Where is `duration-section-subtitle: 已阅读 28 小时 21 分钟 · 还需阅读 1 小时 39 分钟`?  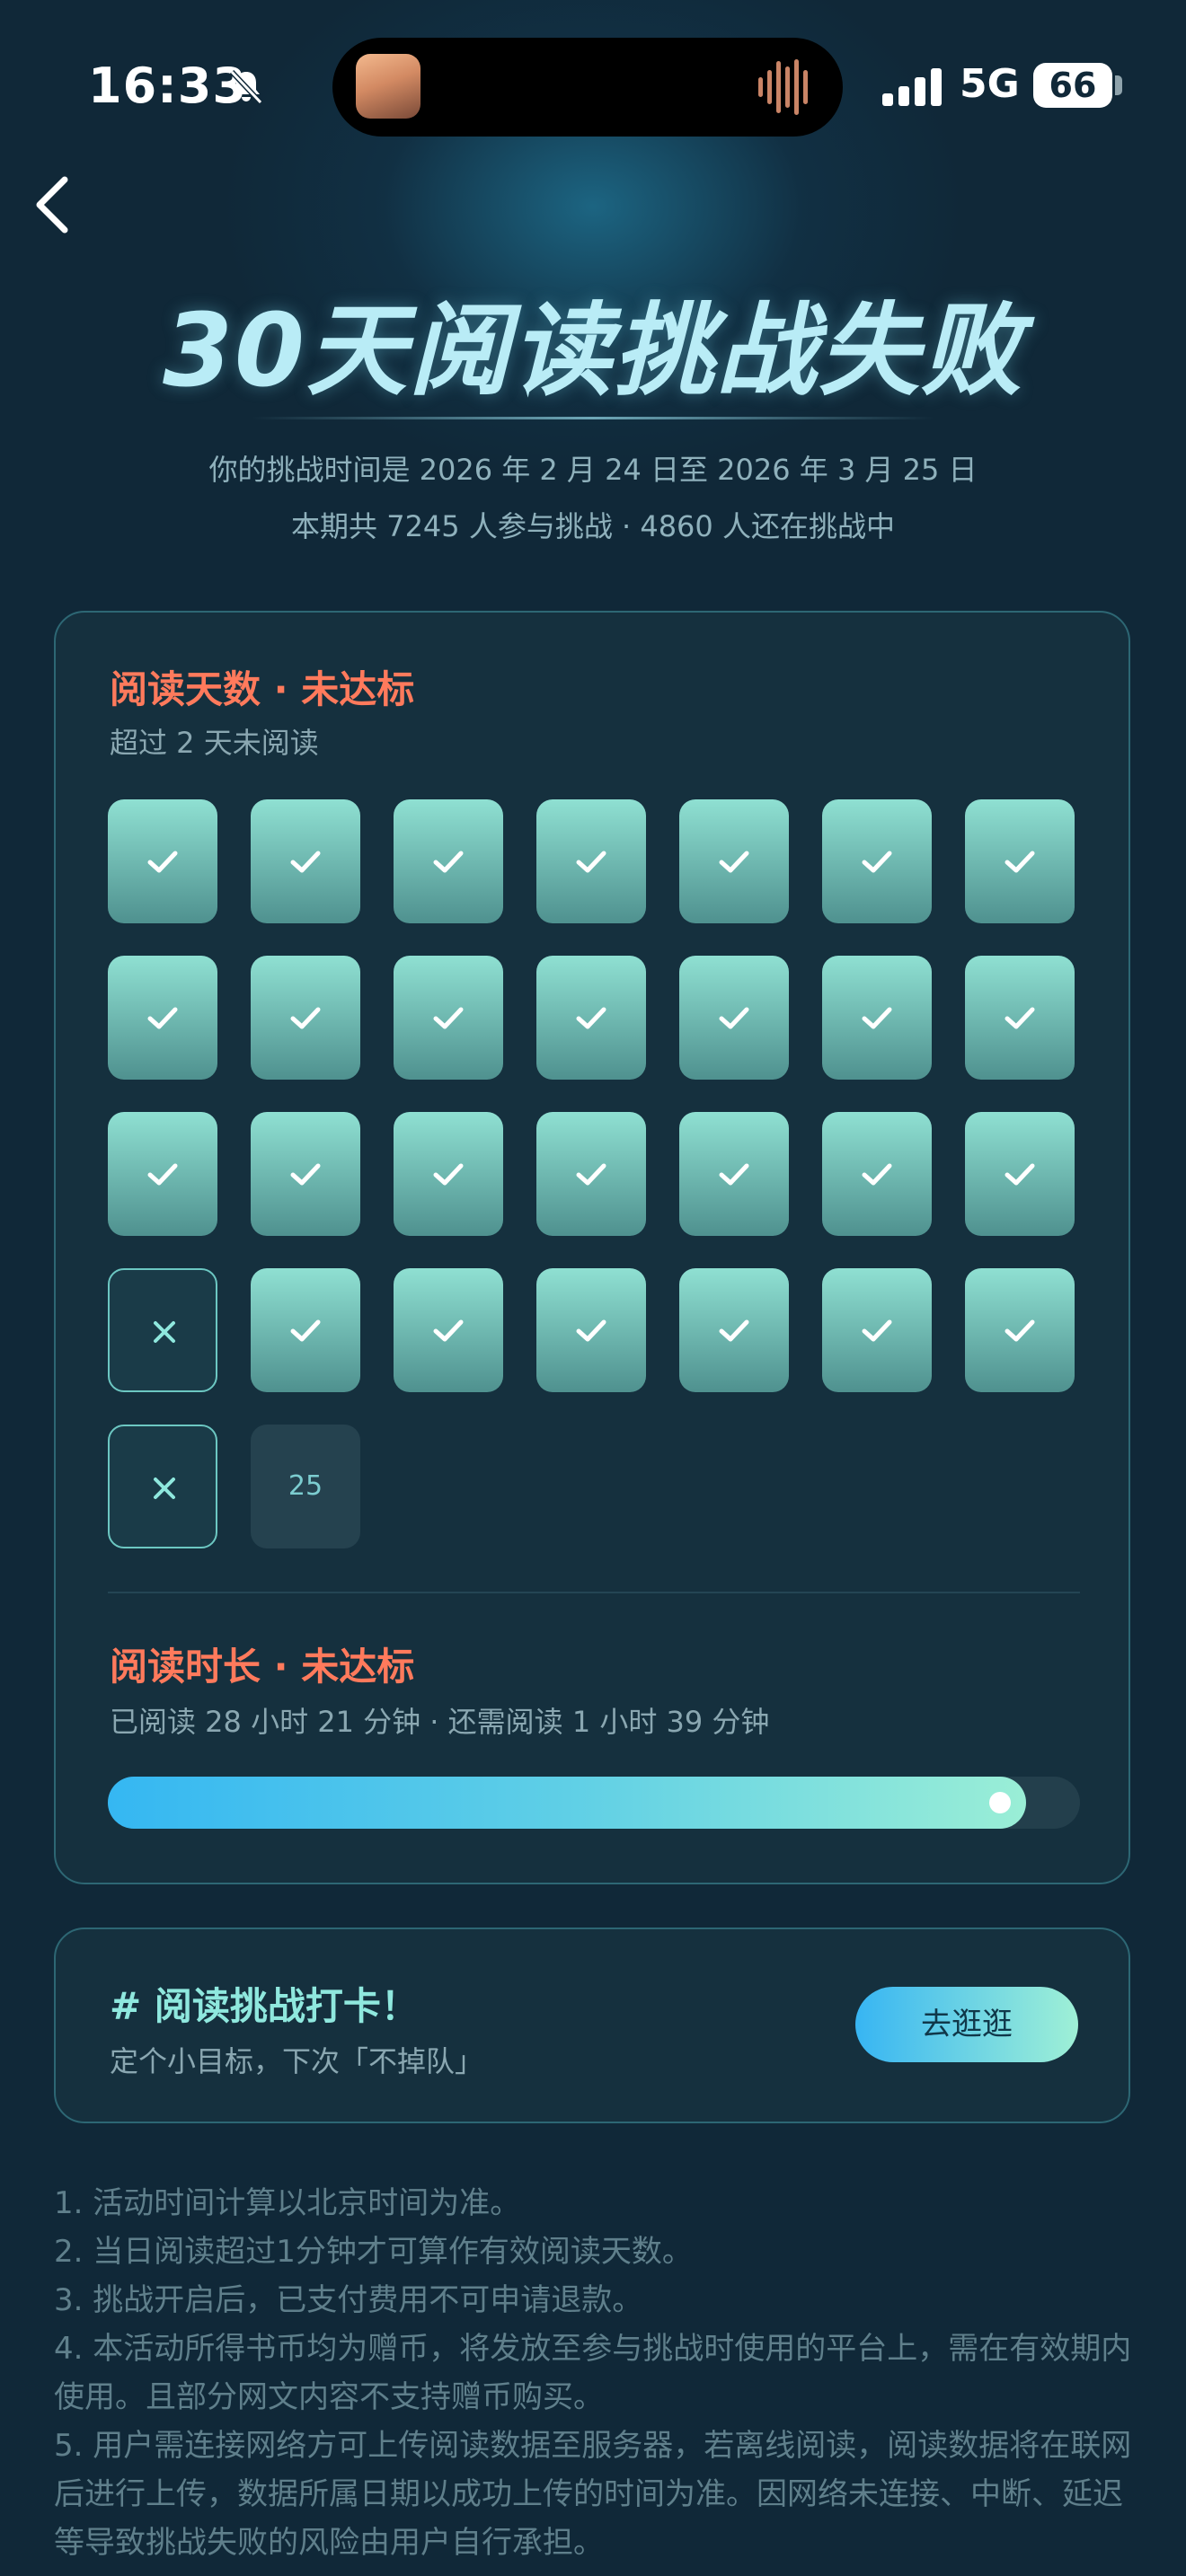 duration-section-subtitle: 已阅读 28 小时 21 分钟 · 还需阅读 1 小时 39 分钟 is located at coordinates (440, 1722).